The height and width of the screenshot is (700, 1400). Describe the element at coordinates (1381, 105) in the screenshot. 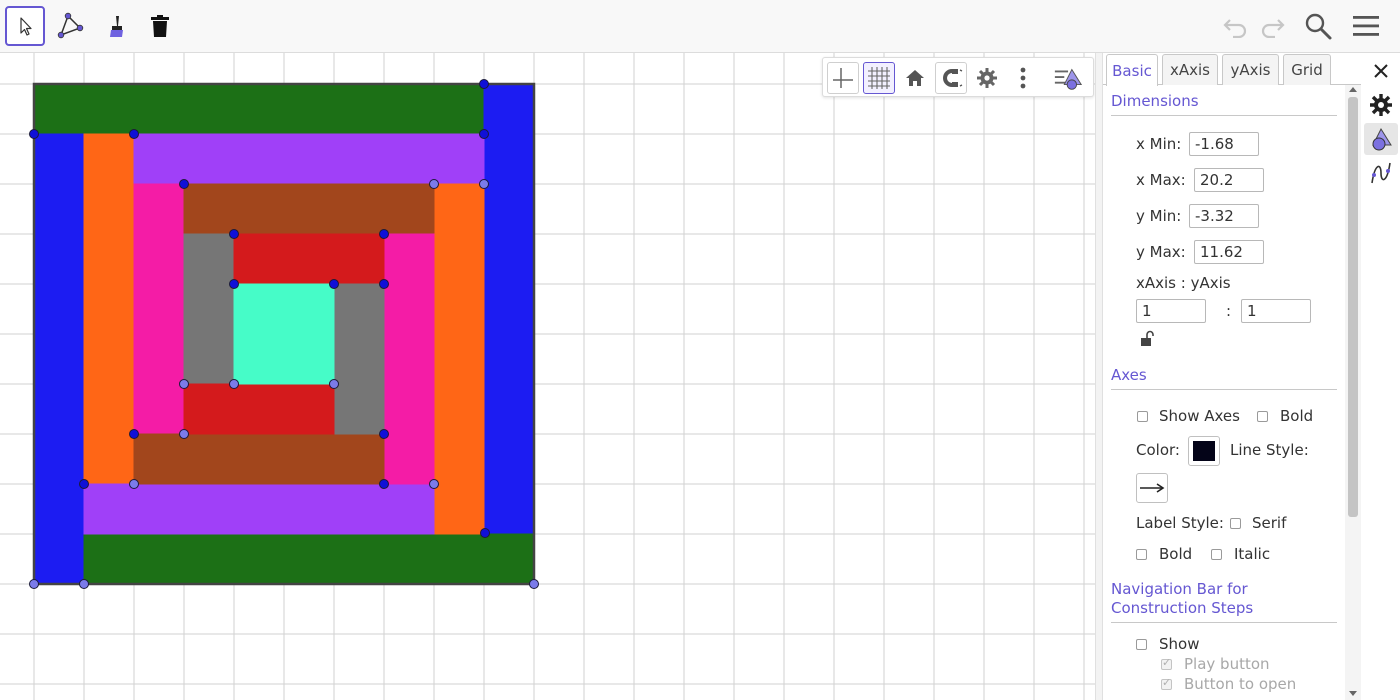

I see `general-settings-button` at that location.